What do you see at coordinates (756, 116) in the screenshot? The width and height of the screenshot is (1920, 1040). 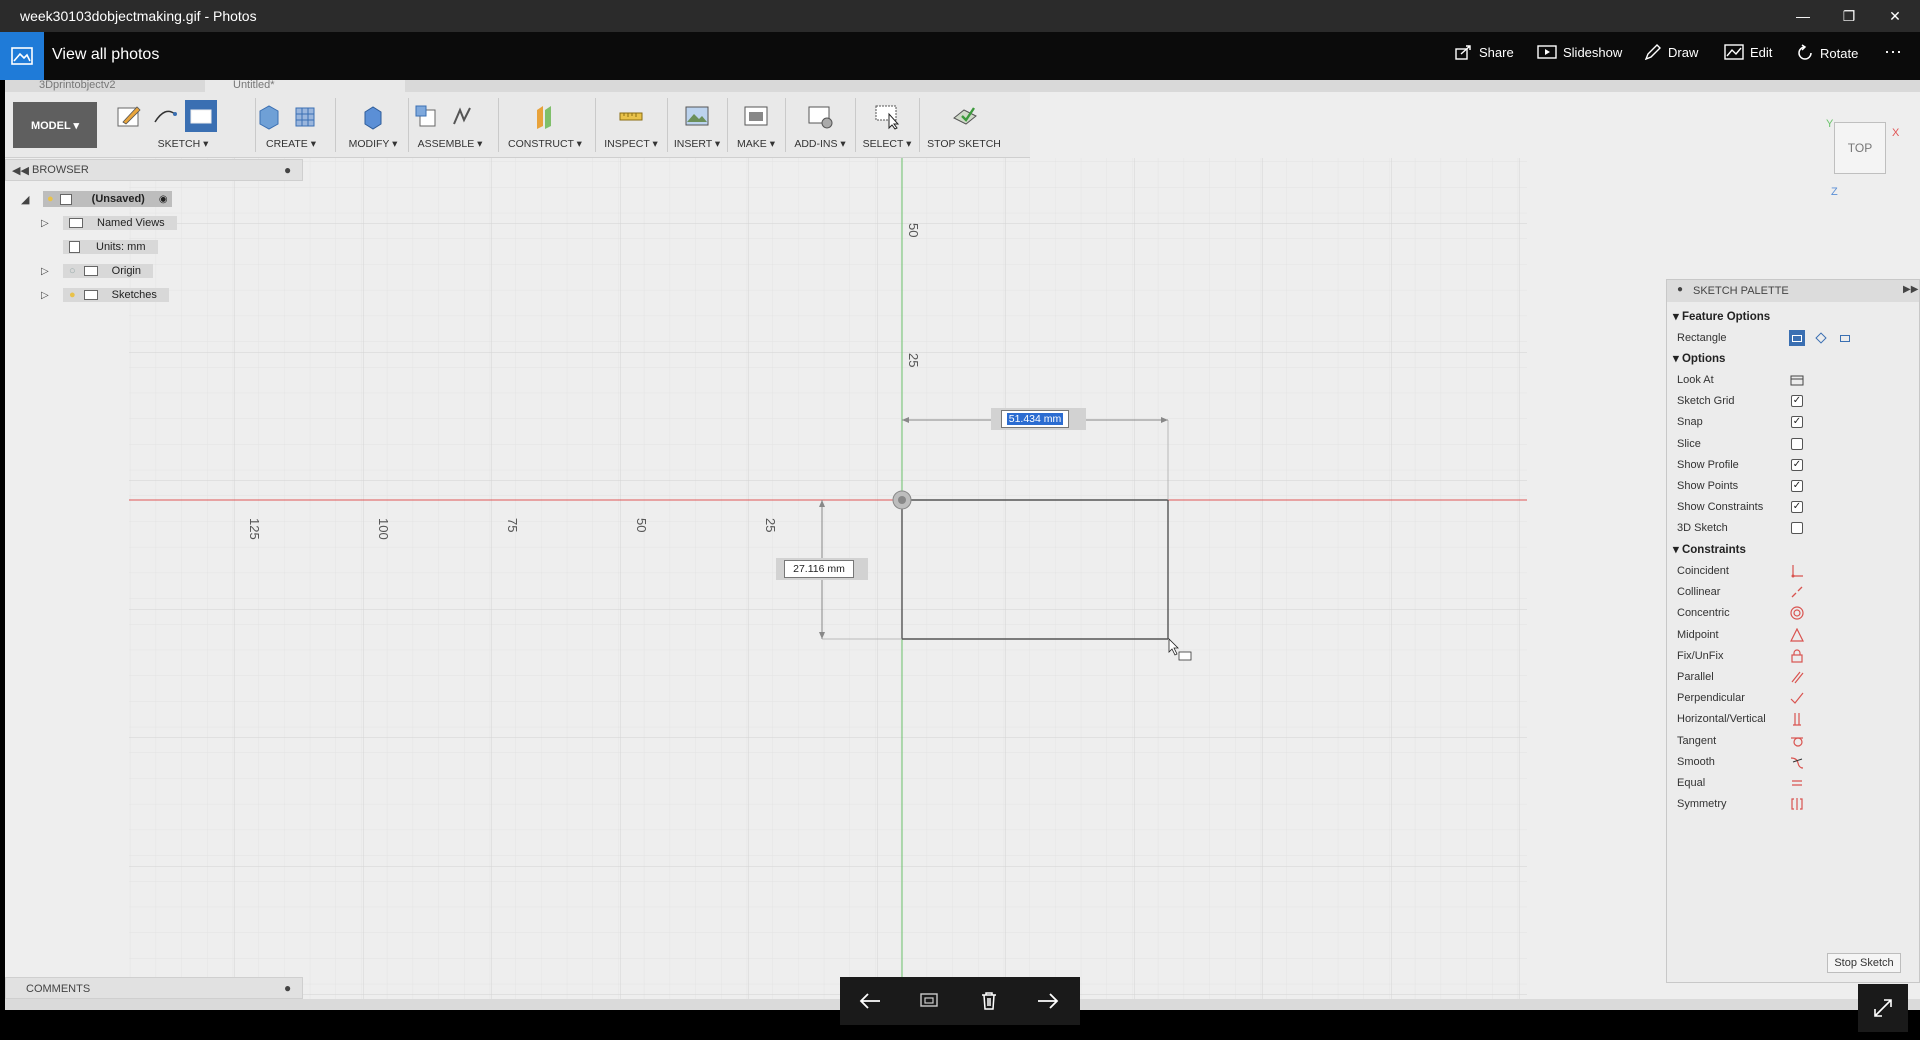 I see `3d-print-icon` at bounding box center [756, 116].